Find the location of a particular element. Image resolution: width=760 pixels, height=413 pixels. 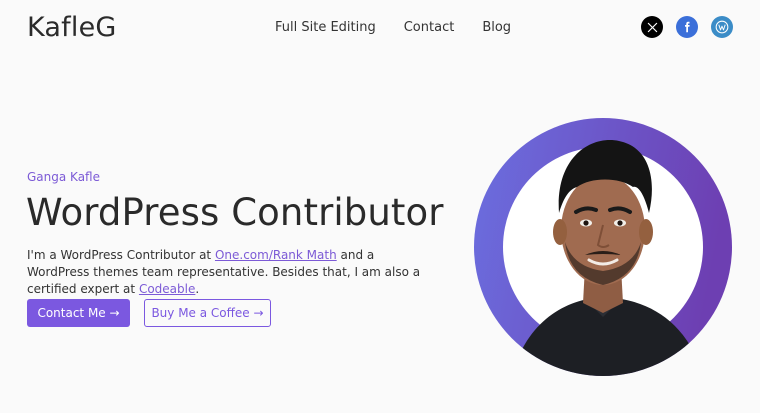

main-nav: Full Site Editing Contact Blog is located at coordinates (407, 27).